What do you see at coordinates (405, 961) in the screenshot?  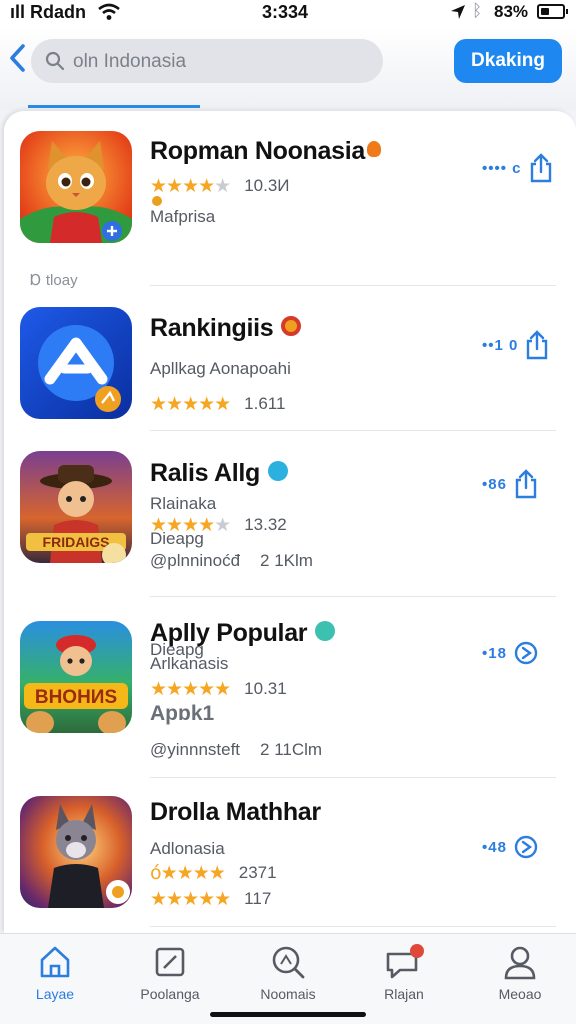 I see `chat-icon` at bounding box center [405, 961].